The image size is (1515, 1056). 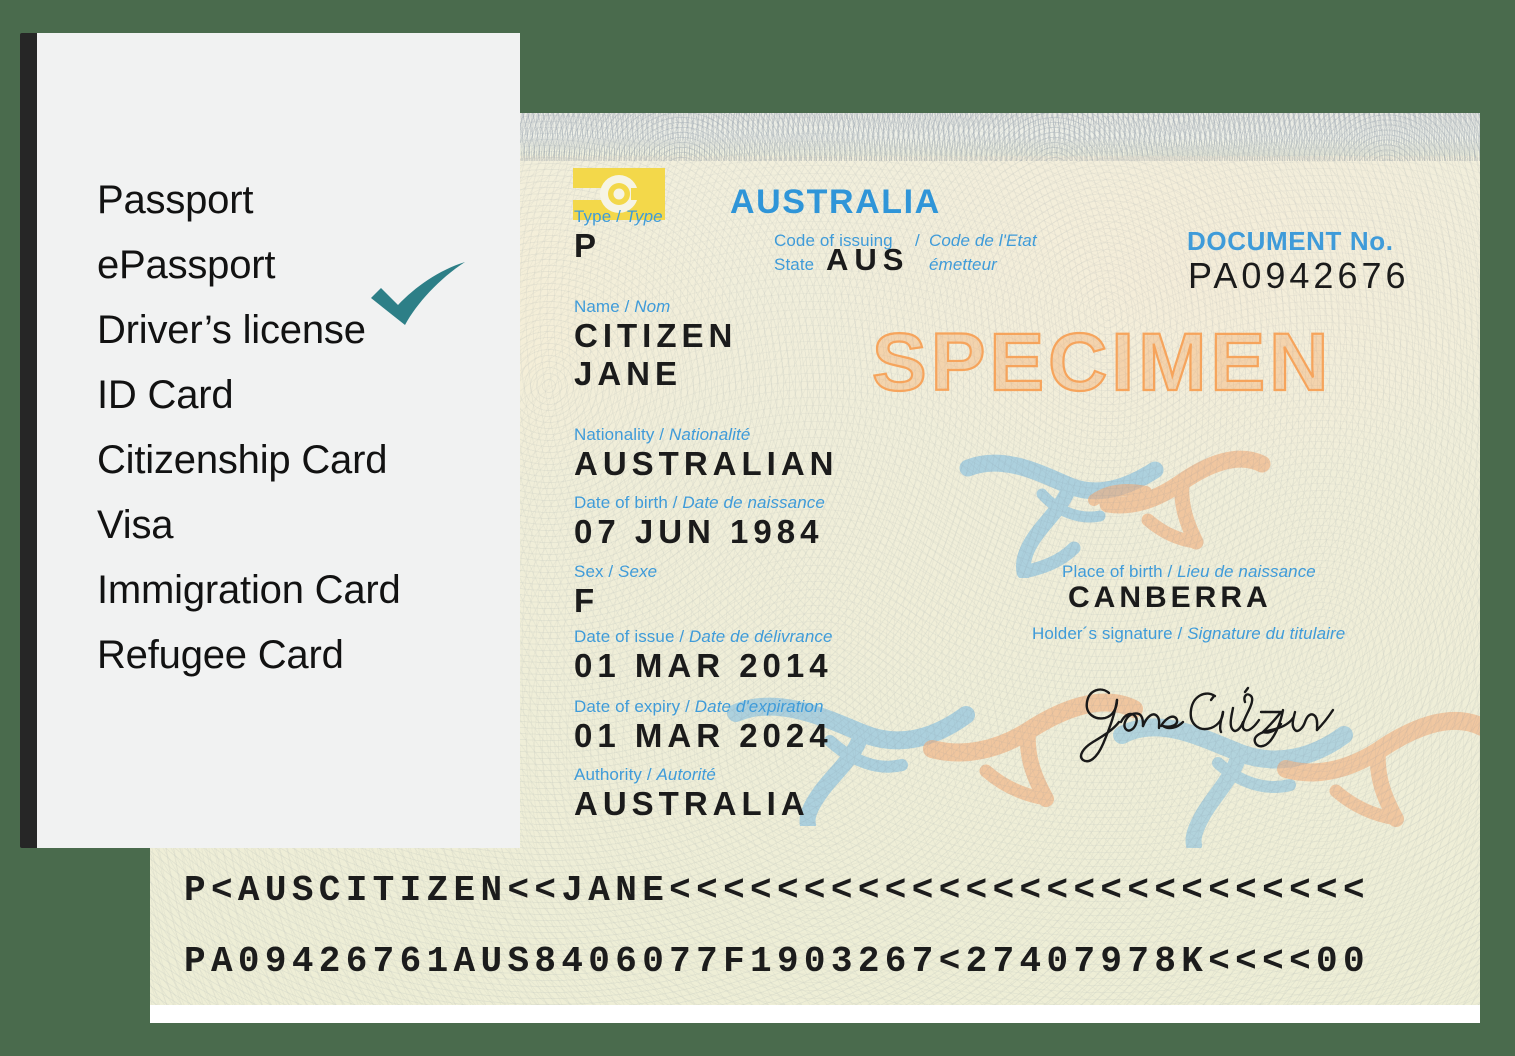 I want to click on field-name-surname-value: CITIZEN, so click(x=656, y=335).